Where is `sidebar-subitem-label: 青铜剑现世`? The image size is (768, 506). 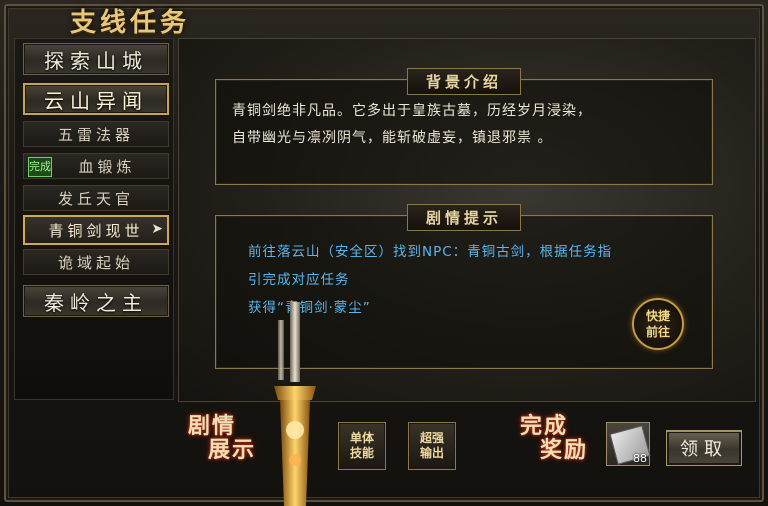
sidebar-subitem-label: 青铜剑现世 is located at coordinates (96, 230).